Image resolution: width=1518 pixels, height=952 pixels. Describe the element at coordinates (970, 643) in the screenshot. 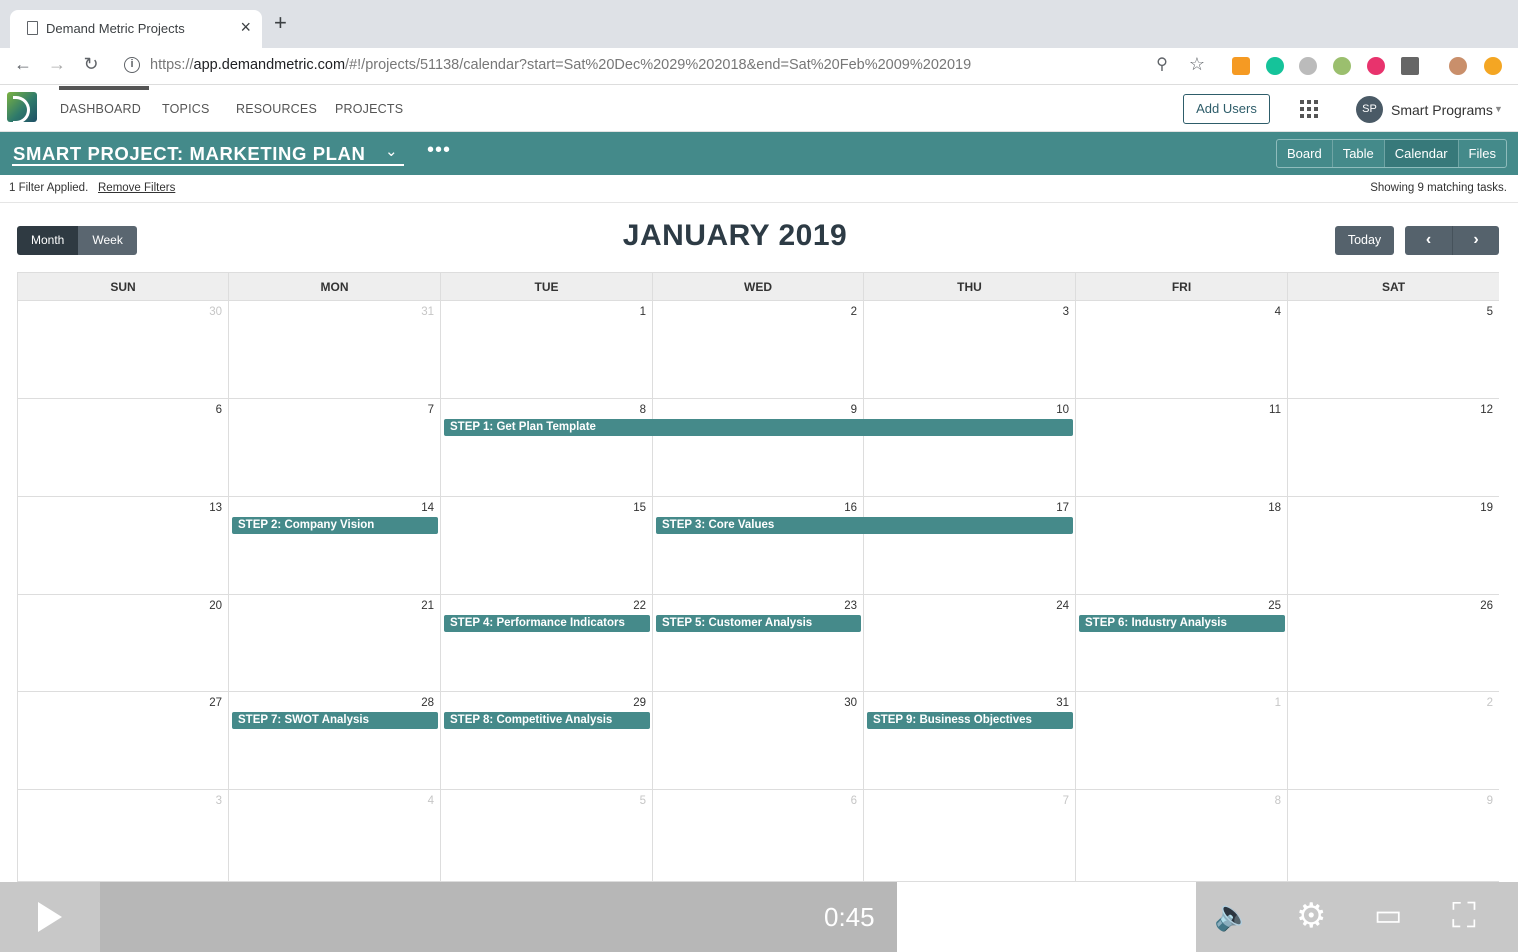

I see `calendar-day-cell: 24` at that location.